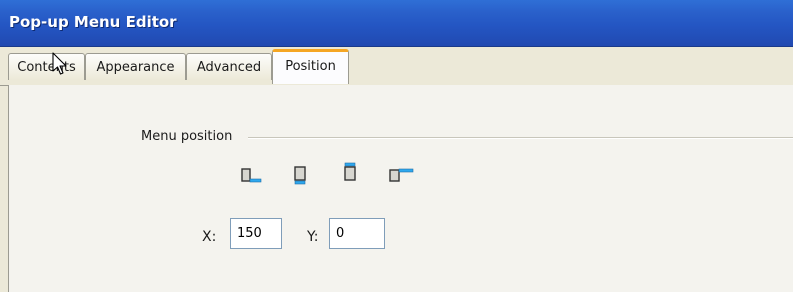 The height and width of the screenshot is (292, 793). What do you see at coordinates (357, 233) in the screenshot?
I see `y-input` at bounding box center [357, 233].